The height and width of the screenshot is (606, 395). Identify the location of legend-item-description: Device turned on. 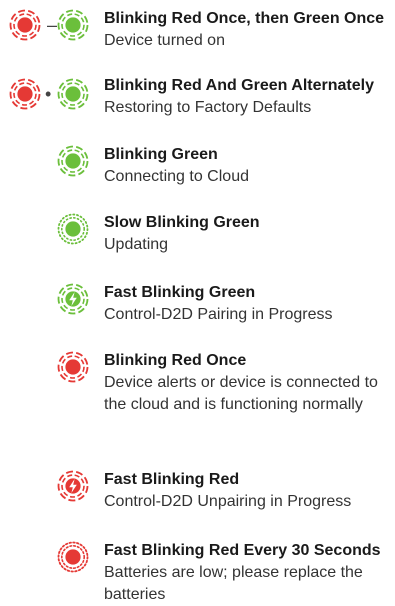
(164, 40).